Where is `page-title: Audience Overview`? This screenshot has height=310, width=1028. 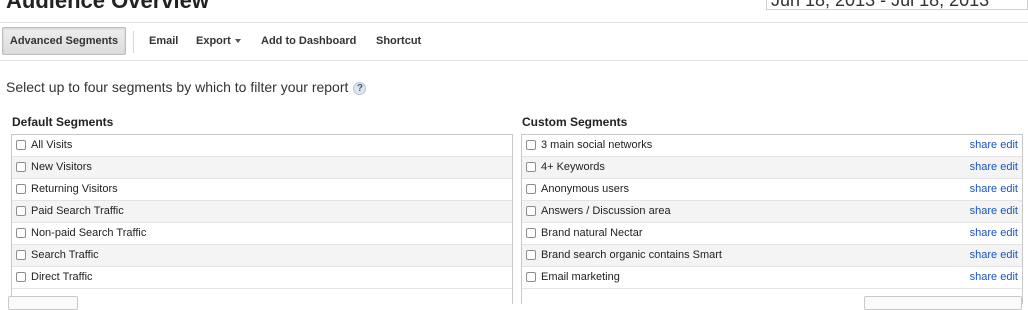
page-title: Audience Overview is located at coordinates (107, 6).